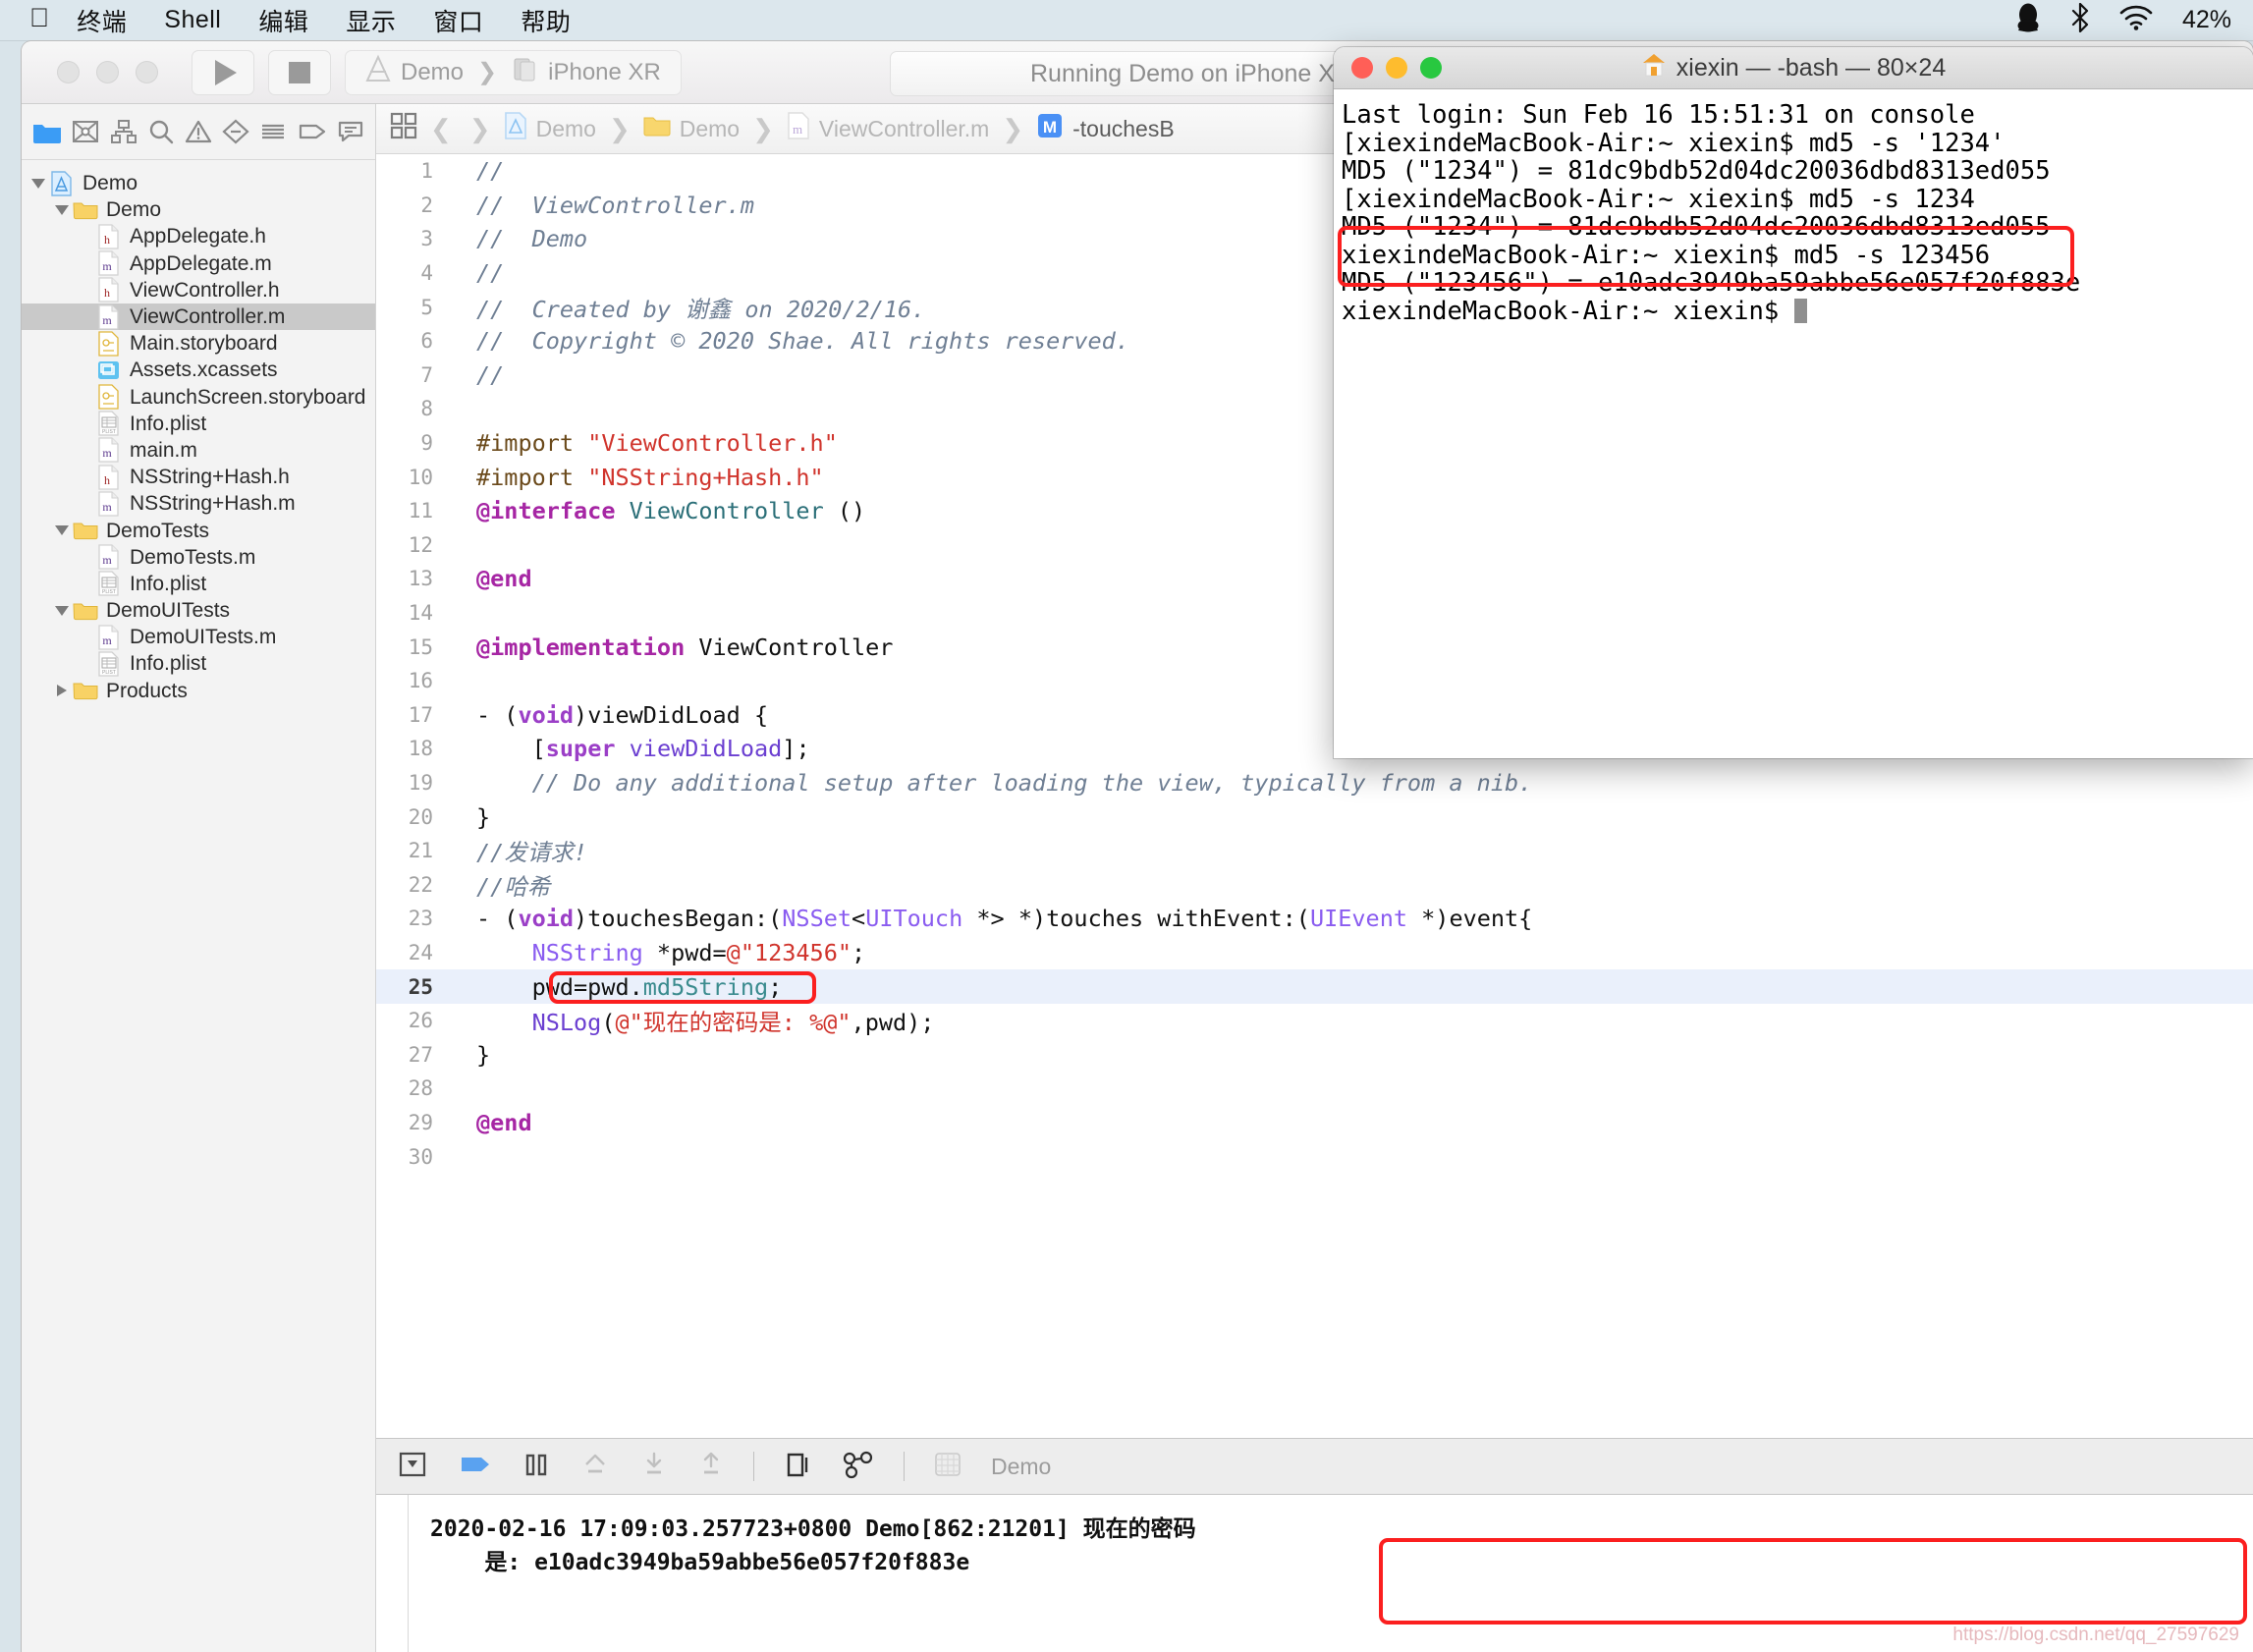 This screenshot has height=1652, width=2253. I want to click on tree-item-nsstring-hash-h: h NSString+Hash.h, so click(198, 477).